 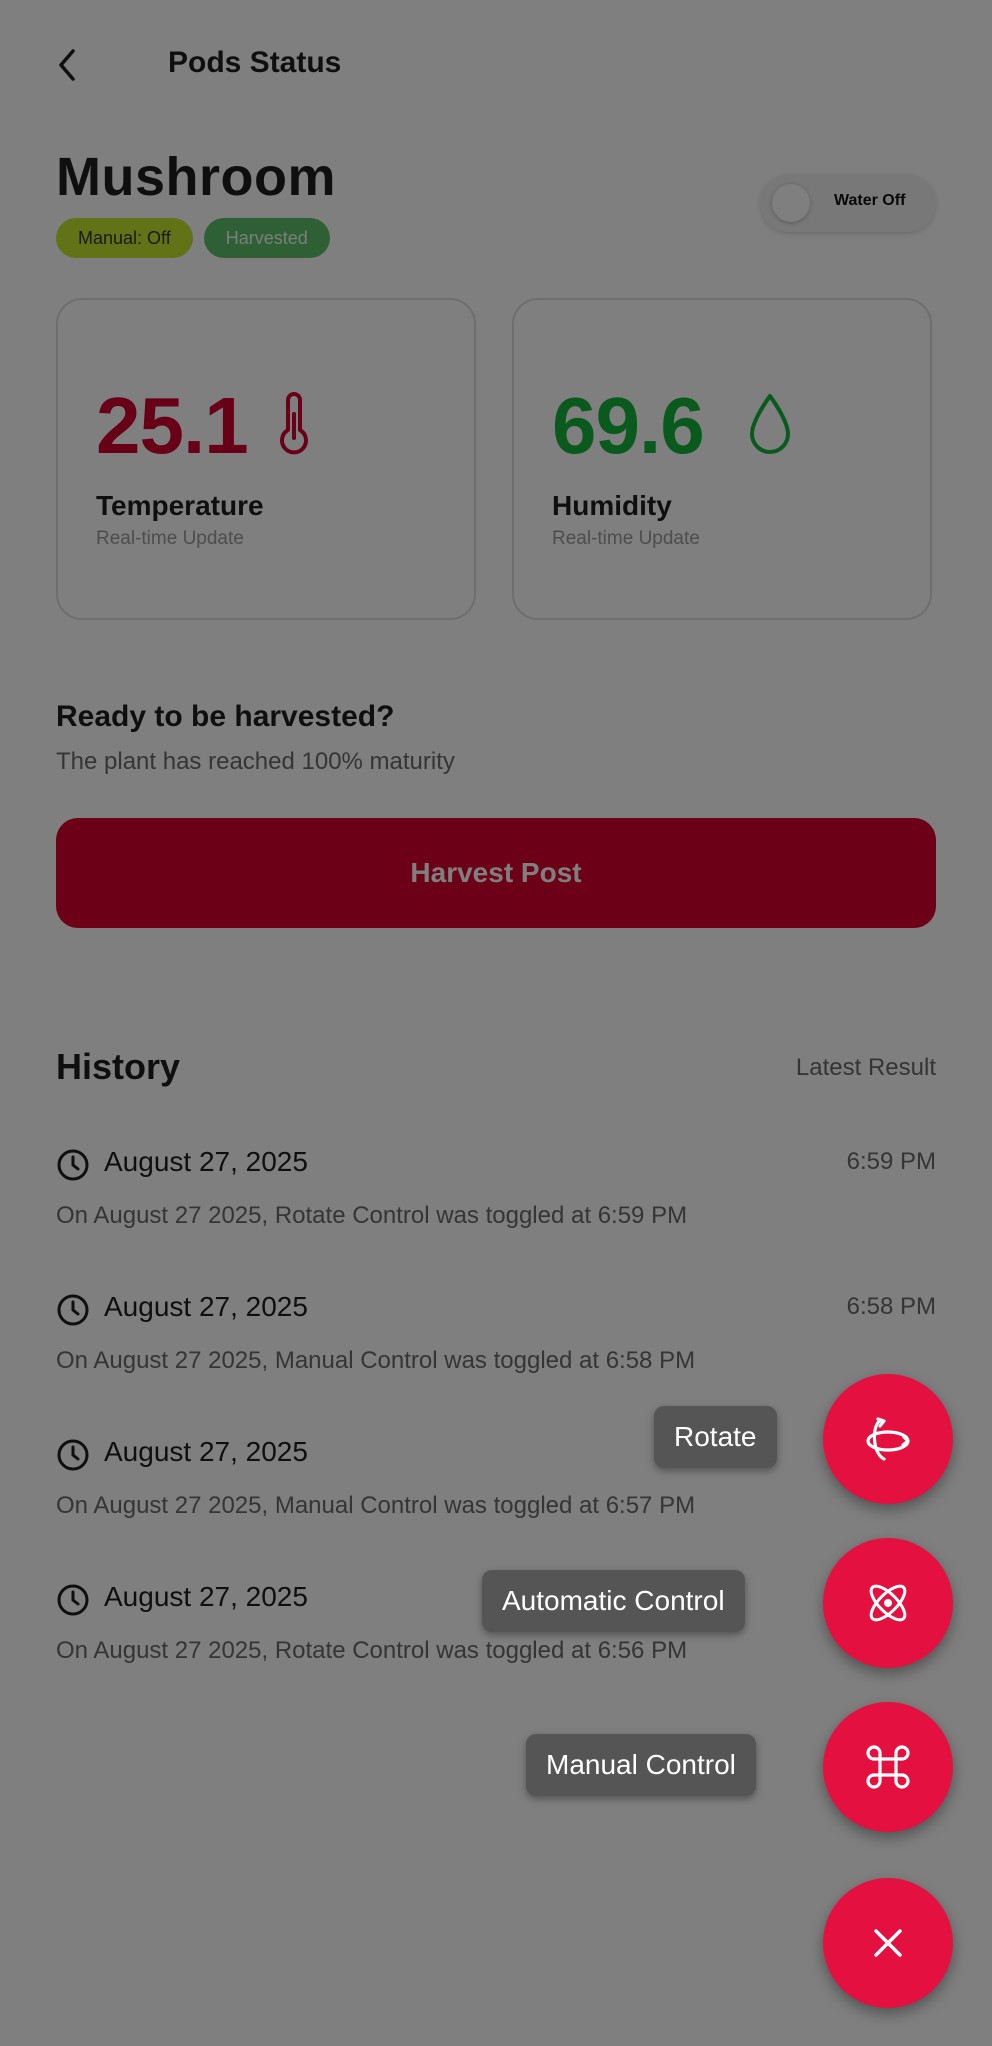 I want to click on automatic-control-action-label: Automatic Control, so click(x=613, y=1601).